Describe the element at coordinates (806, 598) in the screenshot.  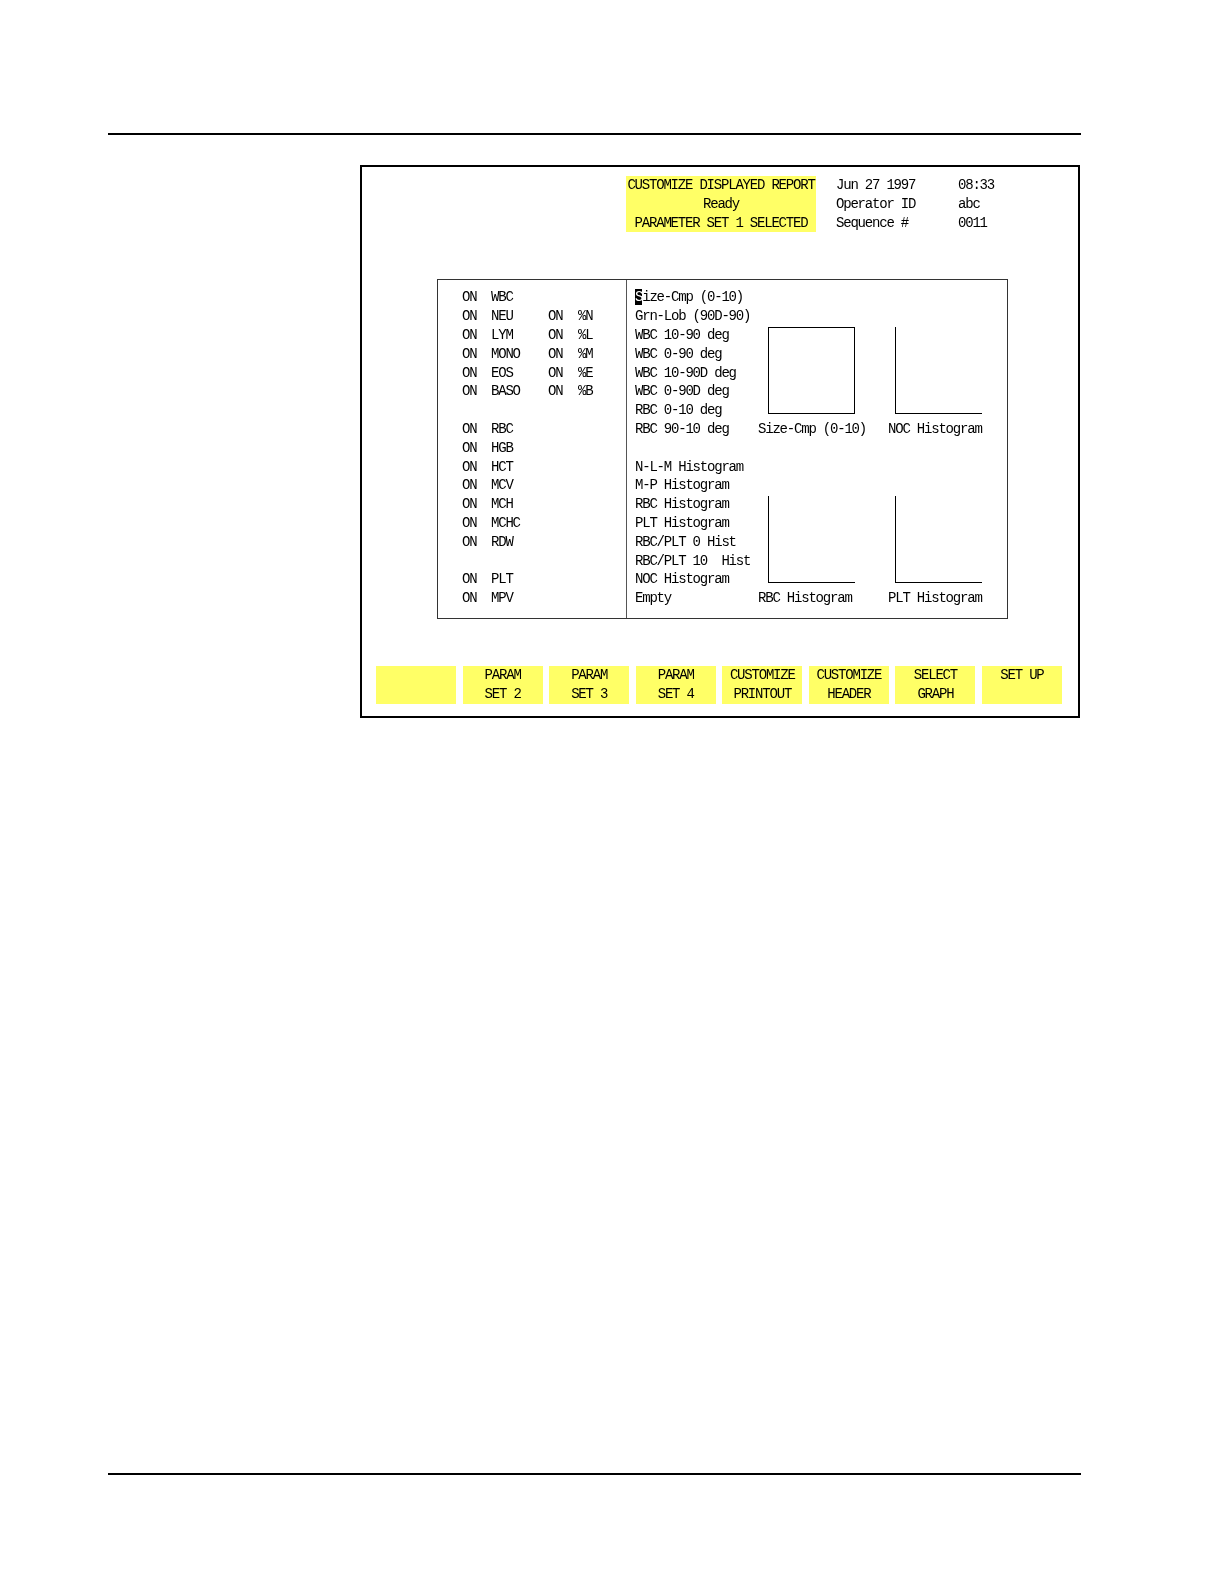
I see `graph-label: RBC Histogram` at that location.